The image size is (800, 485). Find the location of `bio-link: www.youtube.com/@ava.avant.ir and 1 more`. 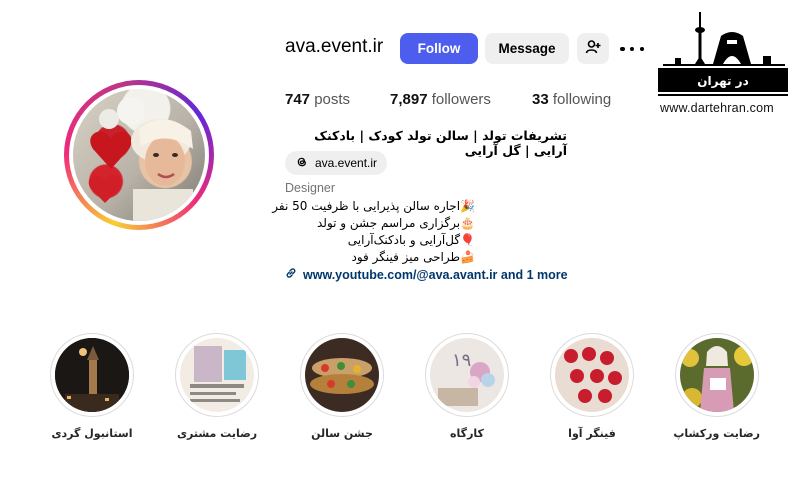

bio-link: www.youtube.com/@ava.avant.ir and 1 more is located at coordinates (426, 274).